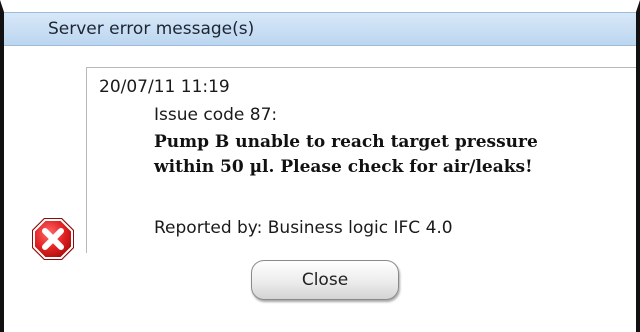  Describe the element at coordinates (164, 87) in the screenshot. I see `message-timestamp: 20/07/11 11:19` at that location.